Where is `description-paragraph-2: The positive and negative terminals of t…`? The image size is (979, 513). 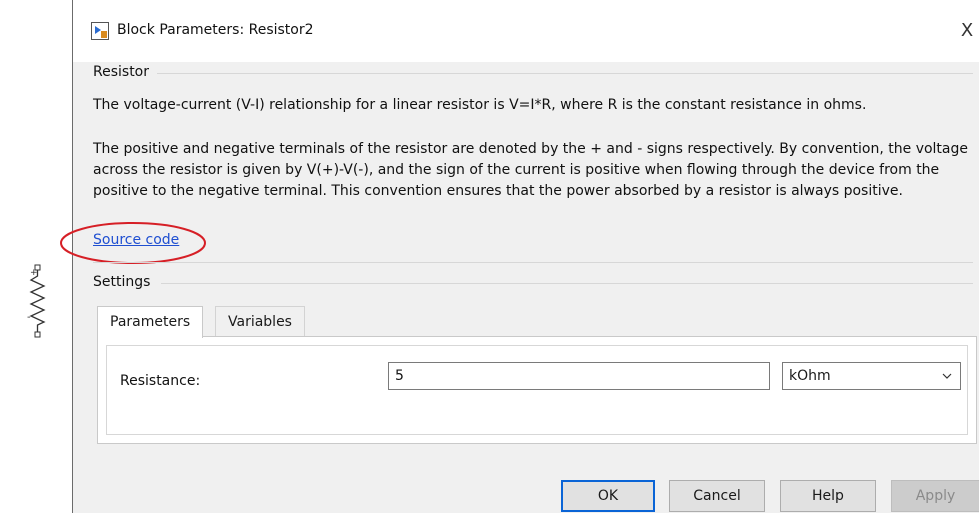
description-paragraph-2: The positive and negative terminals of t… is located at coordinates (530, 170).